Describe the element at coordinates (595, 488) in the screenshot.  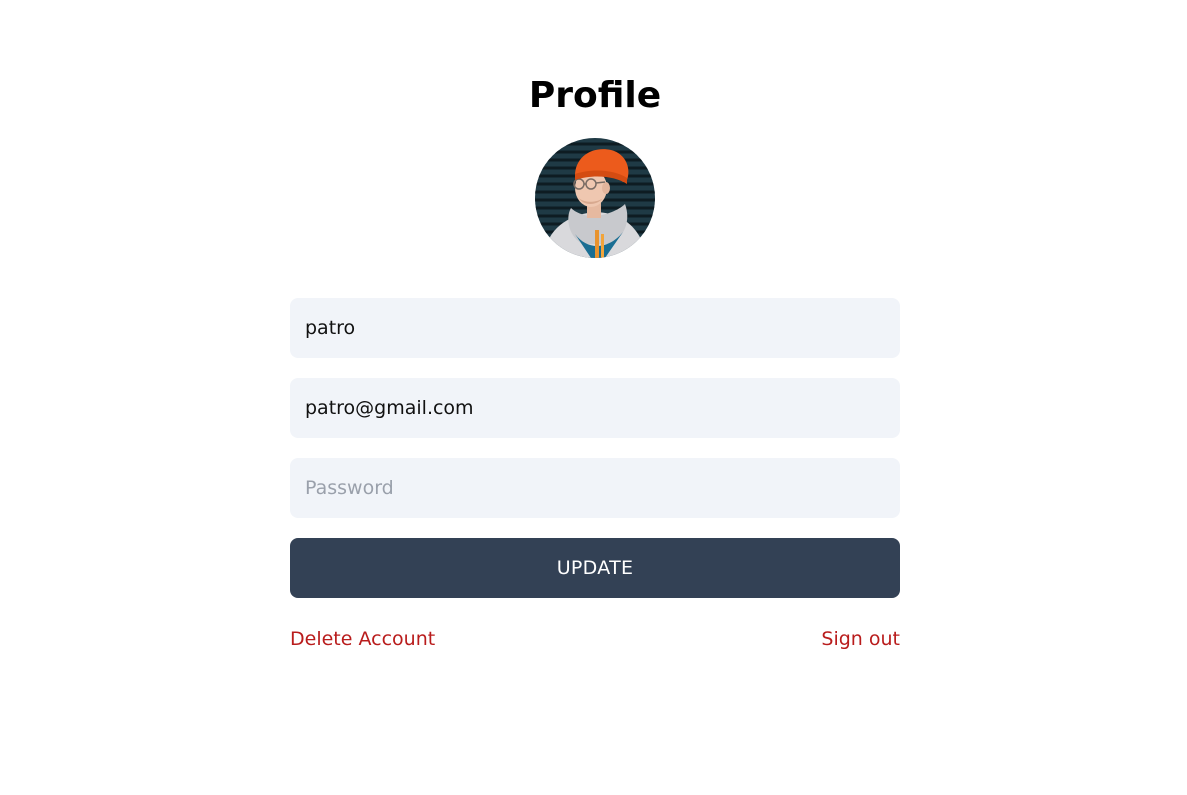
I see `password-field` at that location.